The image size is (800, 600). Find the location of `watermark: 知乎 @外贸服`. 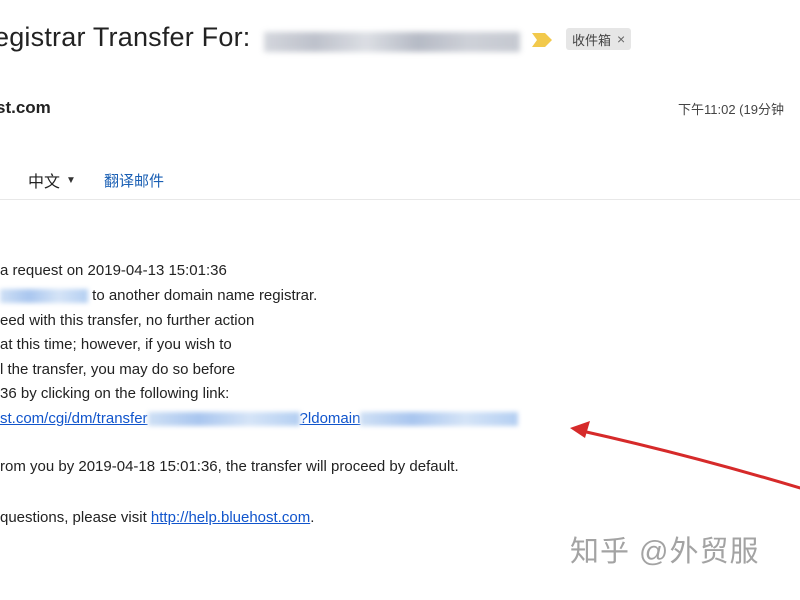

watermark: 知乎 @外贸服 is located at coordinates (665, 552).